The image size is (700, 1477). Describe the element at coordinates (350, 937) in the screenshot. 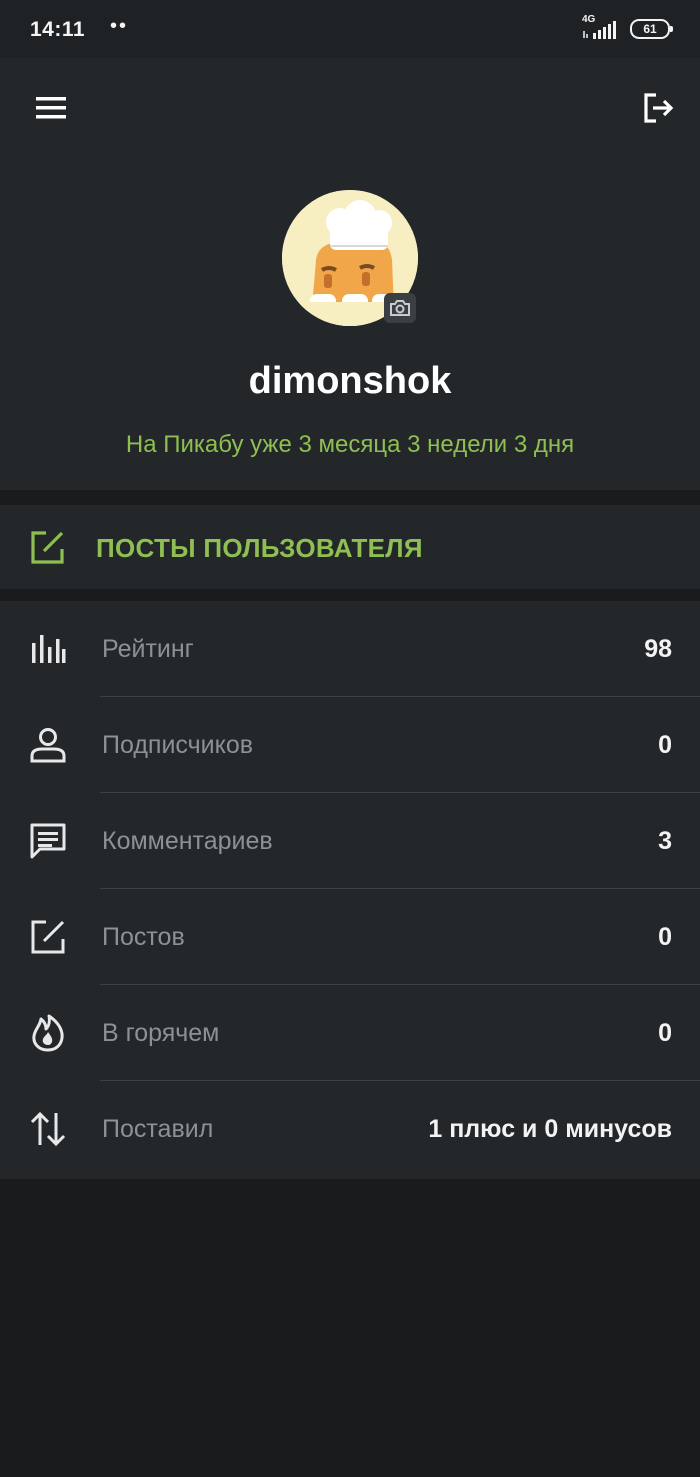

I see `stat-row-posts: Постов 0` at that location.